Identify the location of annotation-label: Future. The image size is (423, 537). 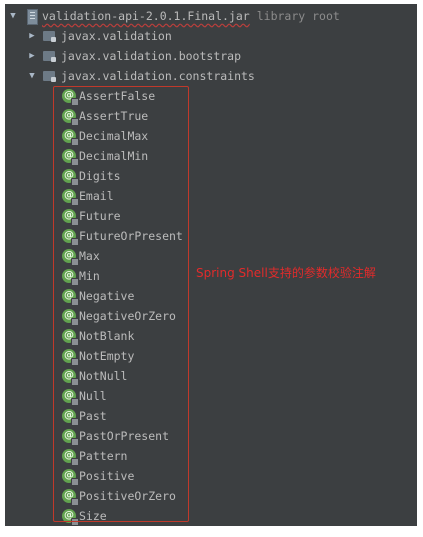
(100, 216).